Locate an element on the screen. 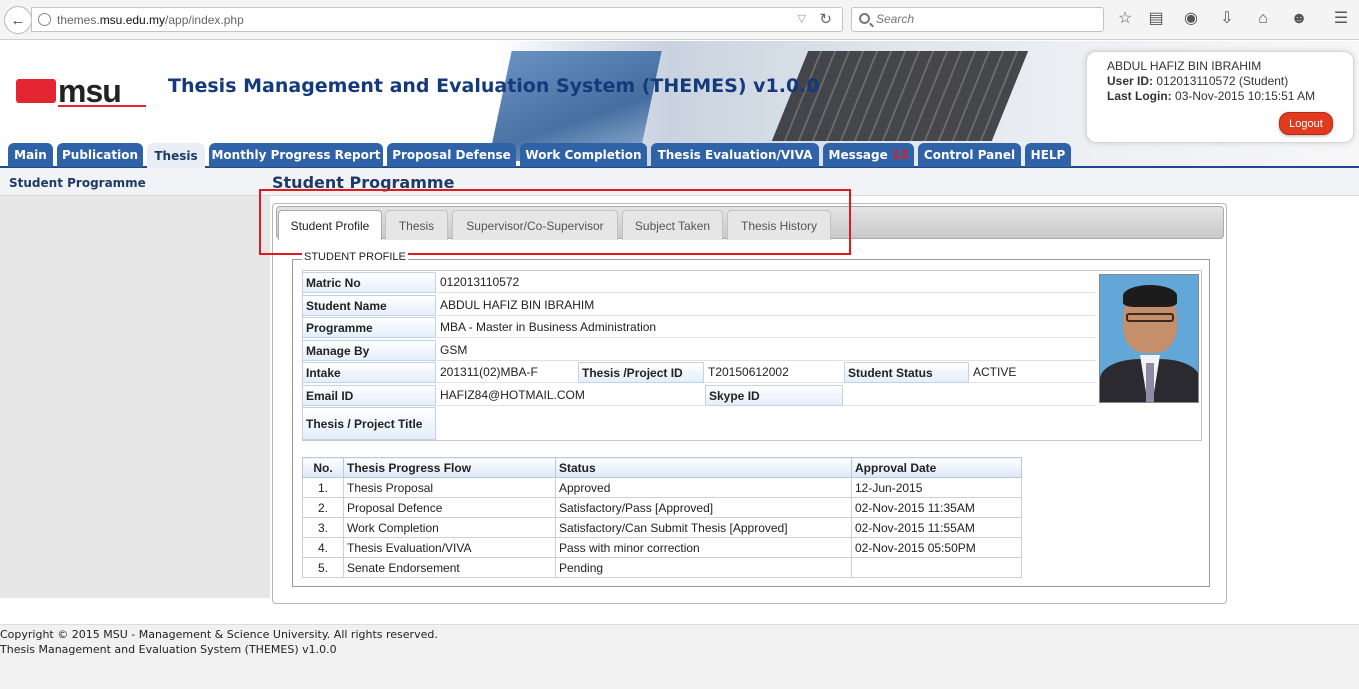 Image resolution: width=1359 pixels, height=689 pixels. email-value: HAFIZ84@HOTMAIL.COM is located at coordinates (570, 395).